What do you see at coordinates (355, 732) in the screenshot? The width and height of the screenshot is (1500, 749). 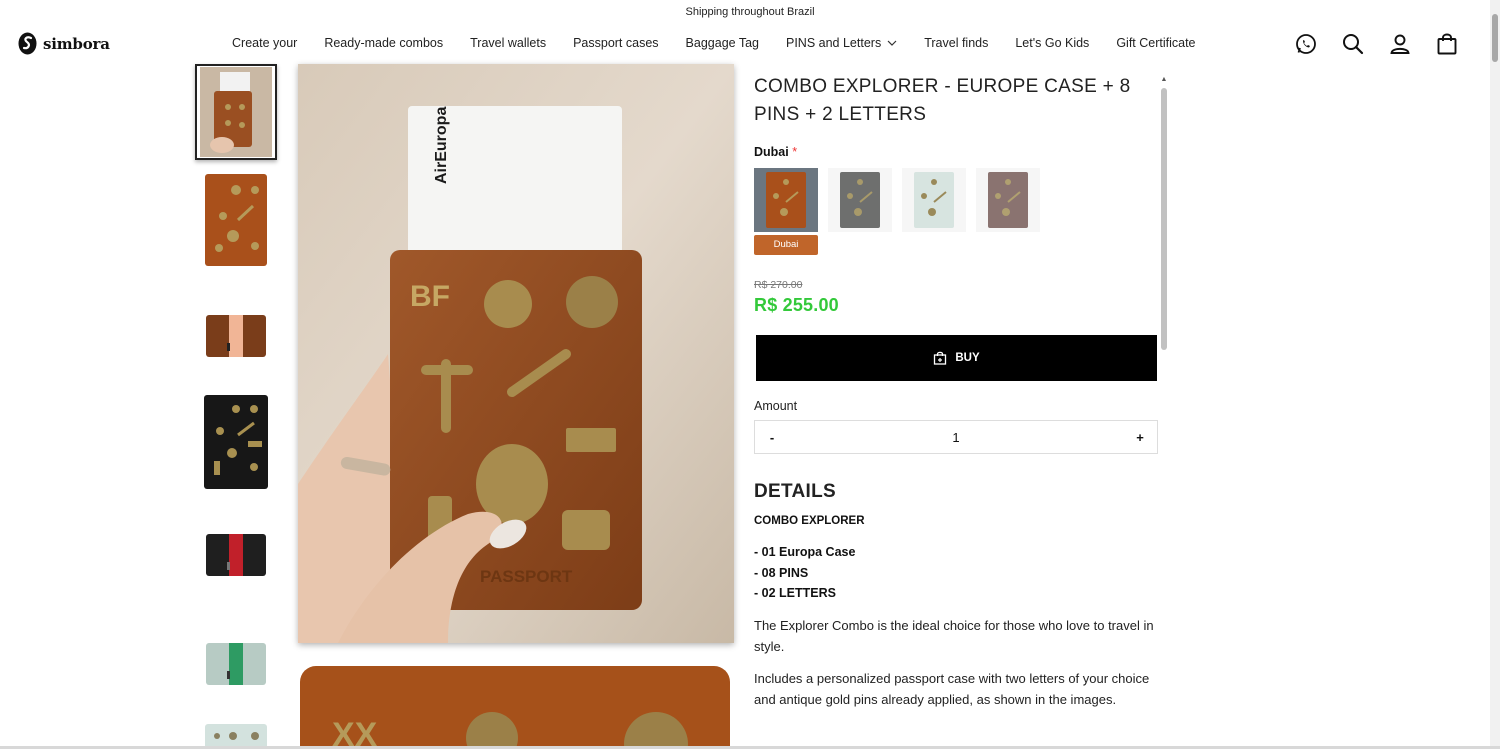 I see `case-letters: XX` at bounding box center [355, 732].